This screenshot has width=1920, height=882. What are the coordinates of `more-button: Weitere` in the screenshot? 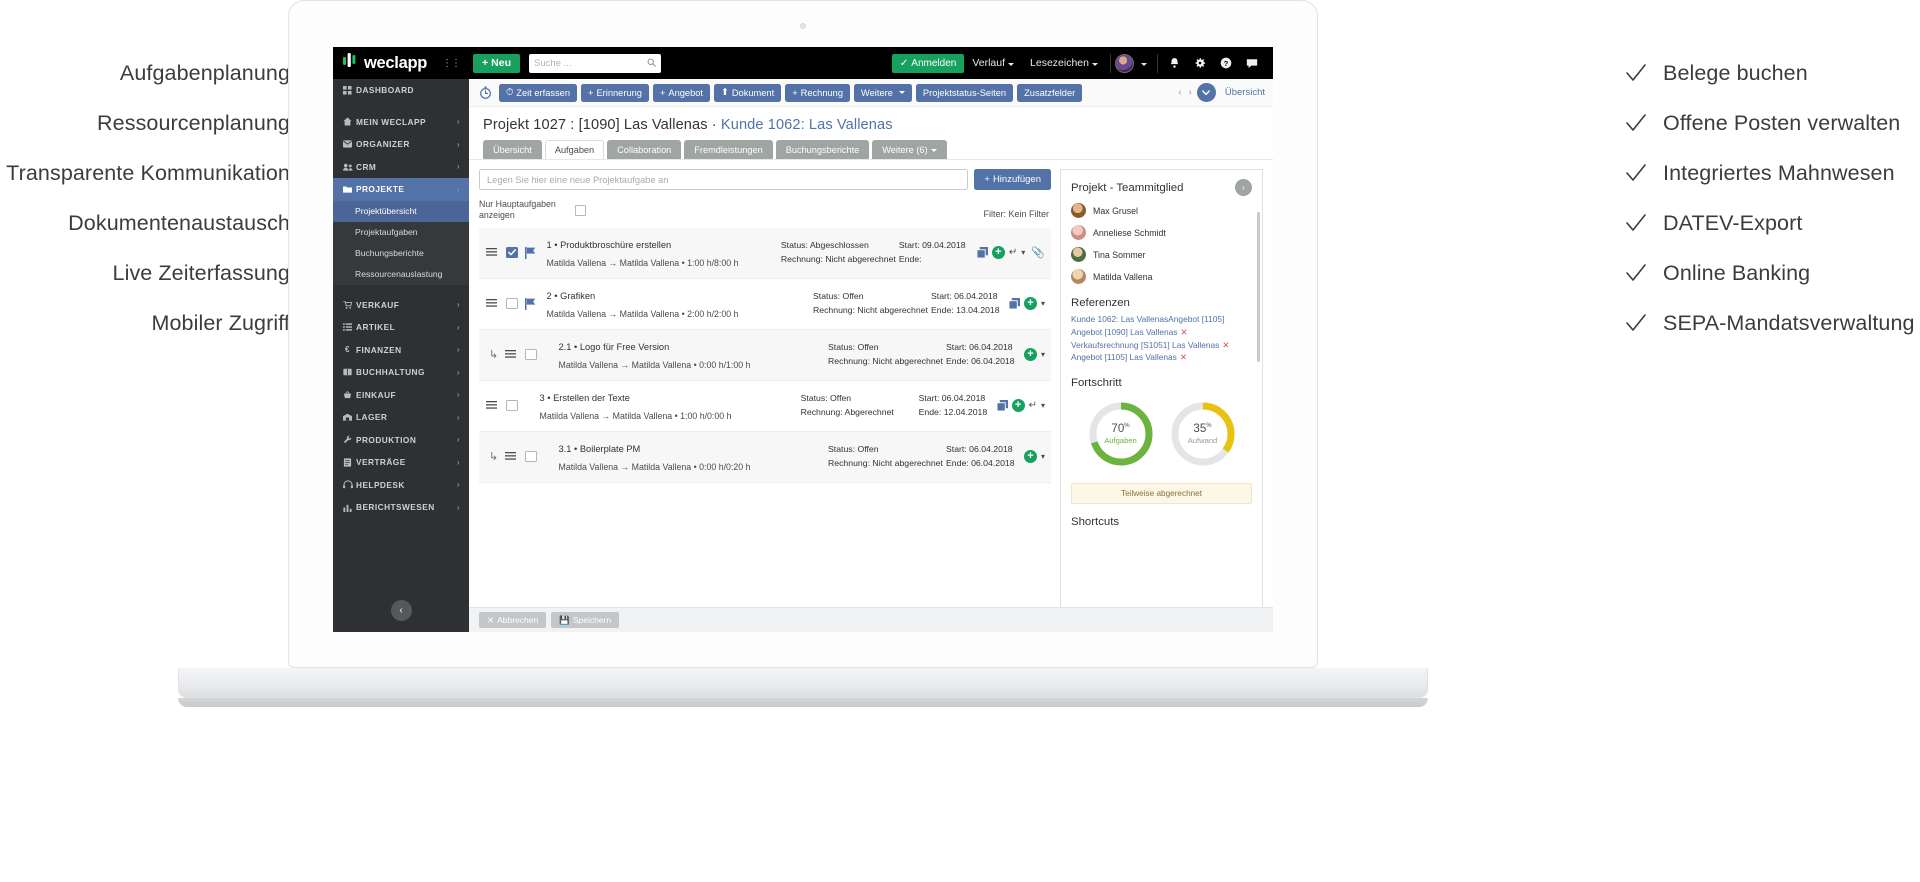 It's located at (883, 92).